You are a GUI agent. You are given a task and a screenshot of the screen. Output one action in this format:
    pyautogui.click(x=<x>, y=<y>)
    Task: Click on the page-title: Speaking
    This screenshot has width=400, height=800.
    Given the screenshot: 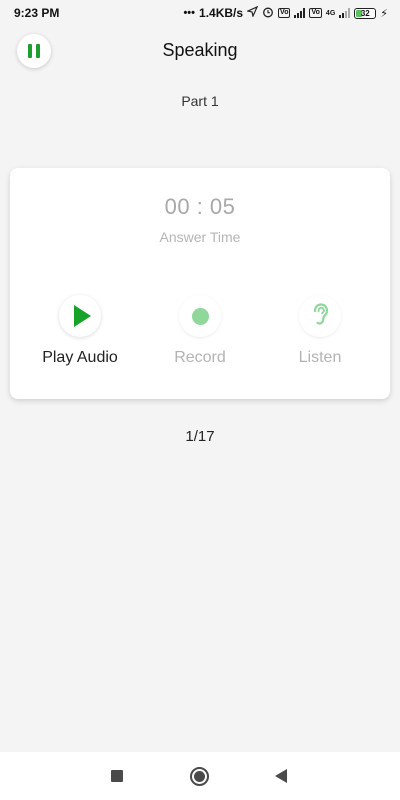 What is the action you would take?
    pyautogui.click(x=200, y=50)
    